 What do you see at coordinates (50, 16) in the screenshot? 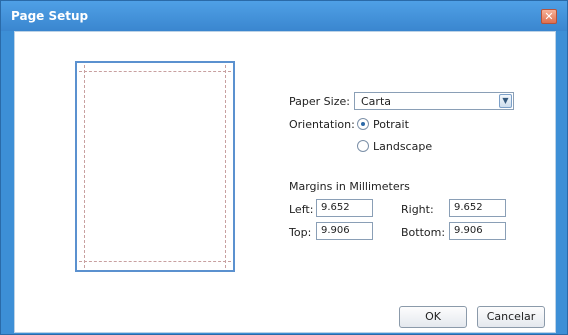
I see `dialog-title: Page Setup` at bounding box center [50, 16].